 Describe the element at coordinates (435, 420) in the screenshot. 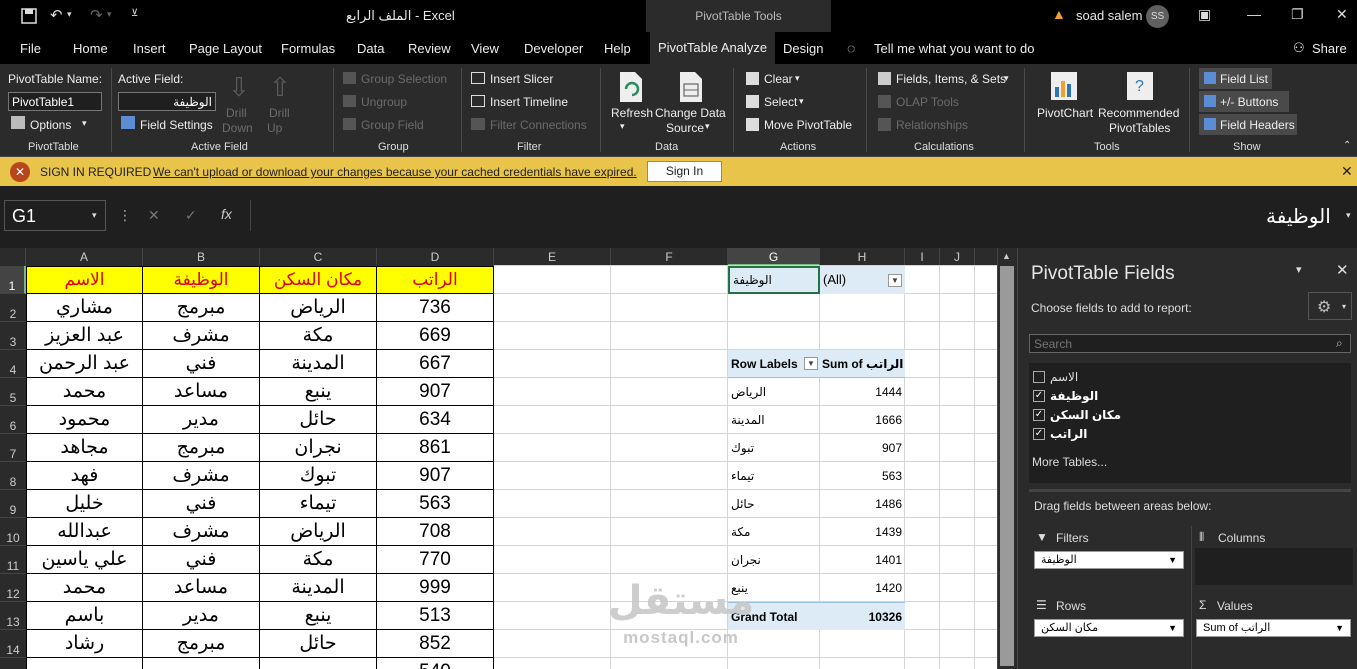

I see `table-cell: 634` at that location.